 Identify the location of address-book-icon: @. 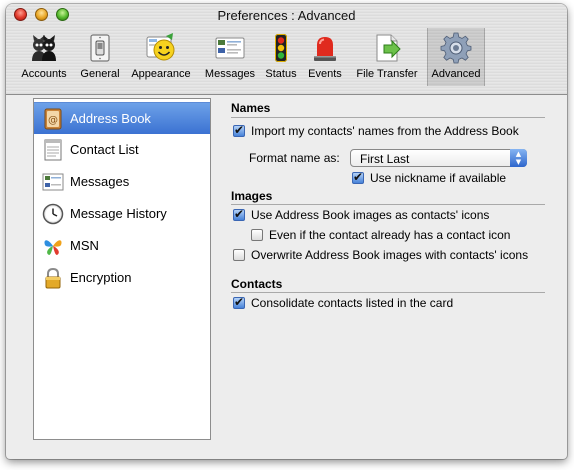
(53, 119).